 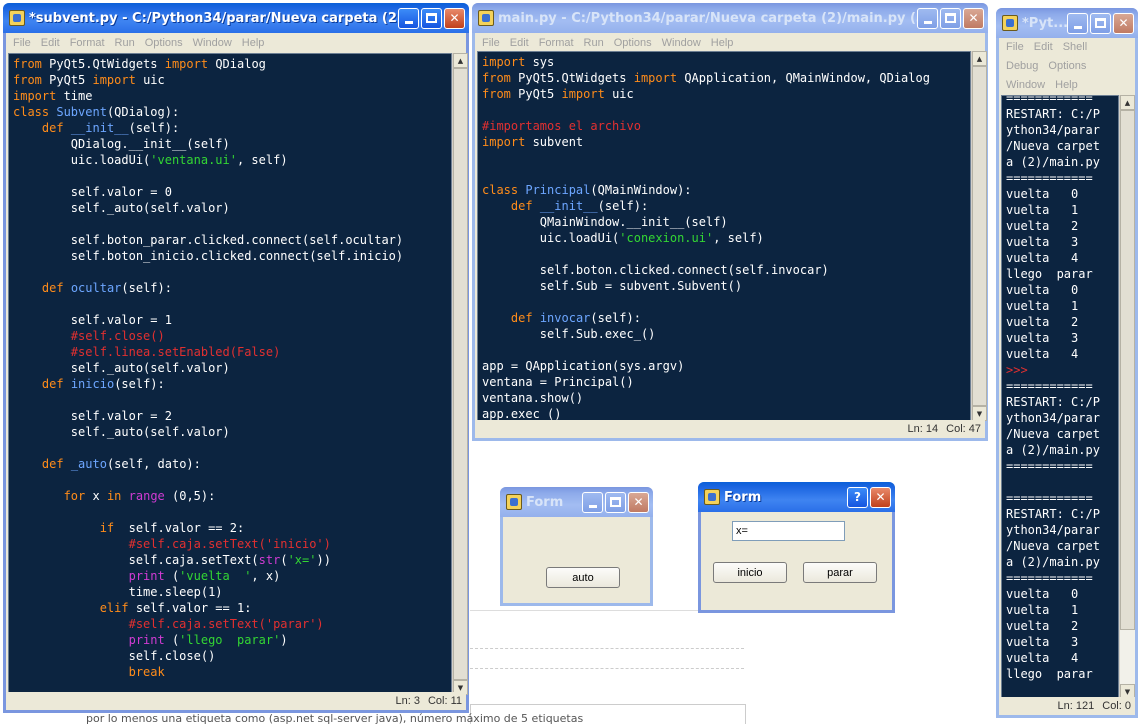 I want to click on status-bar: Ln: 121 Col: 0, so click(x=1067, y=706).